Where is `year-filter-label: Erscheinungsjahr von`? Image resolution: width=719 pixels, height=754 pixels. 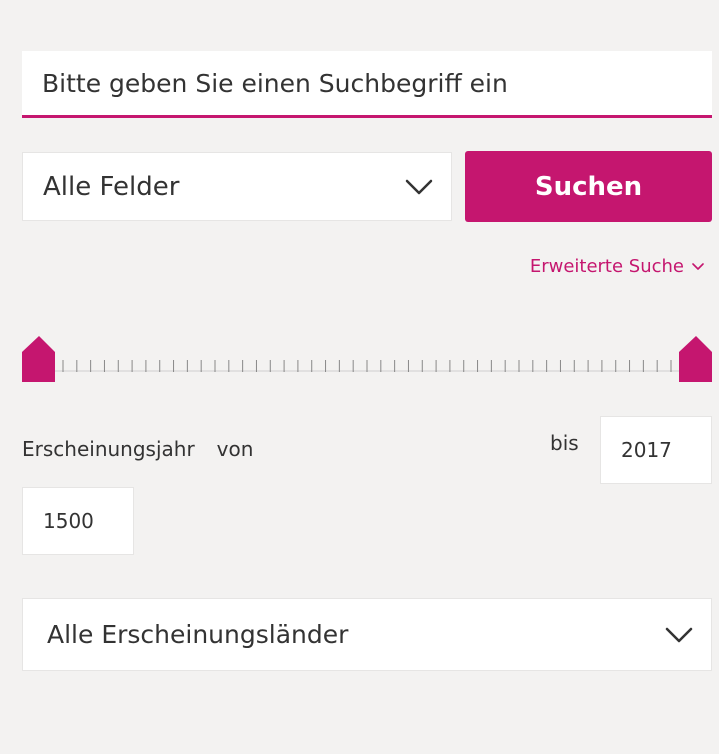 year-filter-label: Erscheinungsjahr von is located at coordinates (137, 449).